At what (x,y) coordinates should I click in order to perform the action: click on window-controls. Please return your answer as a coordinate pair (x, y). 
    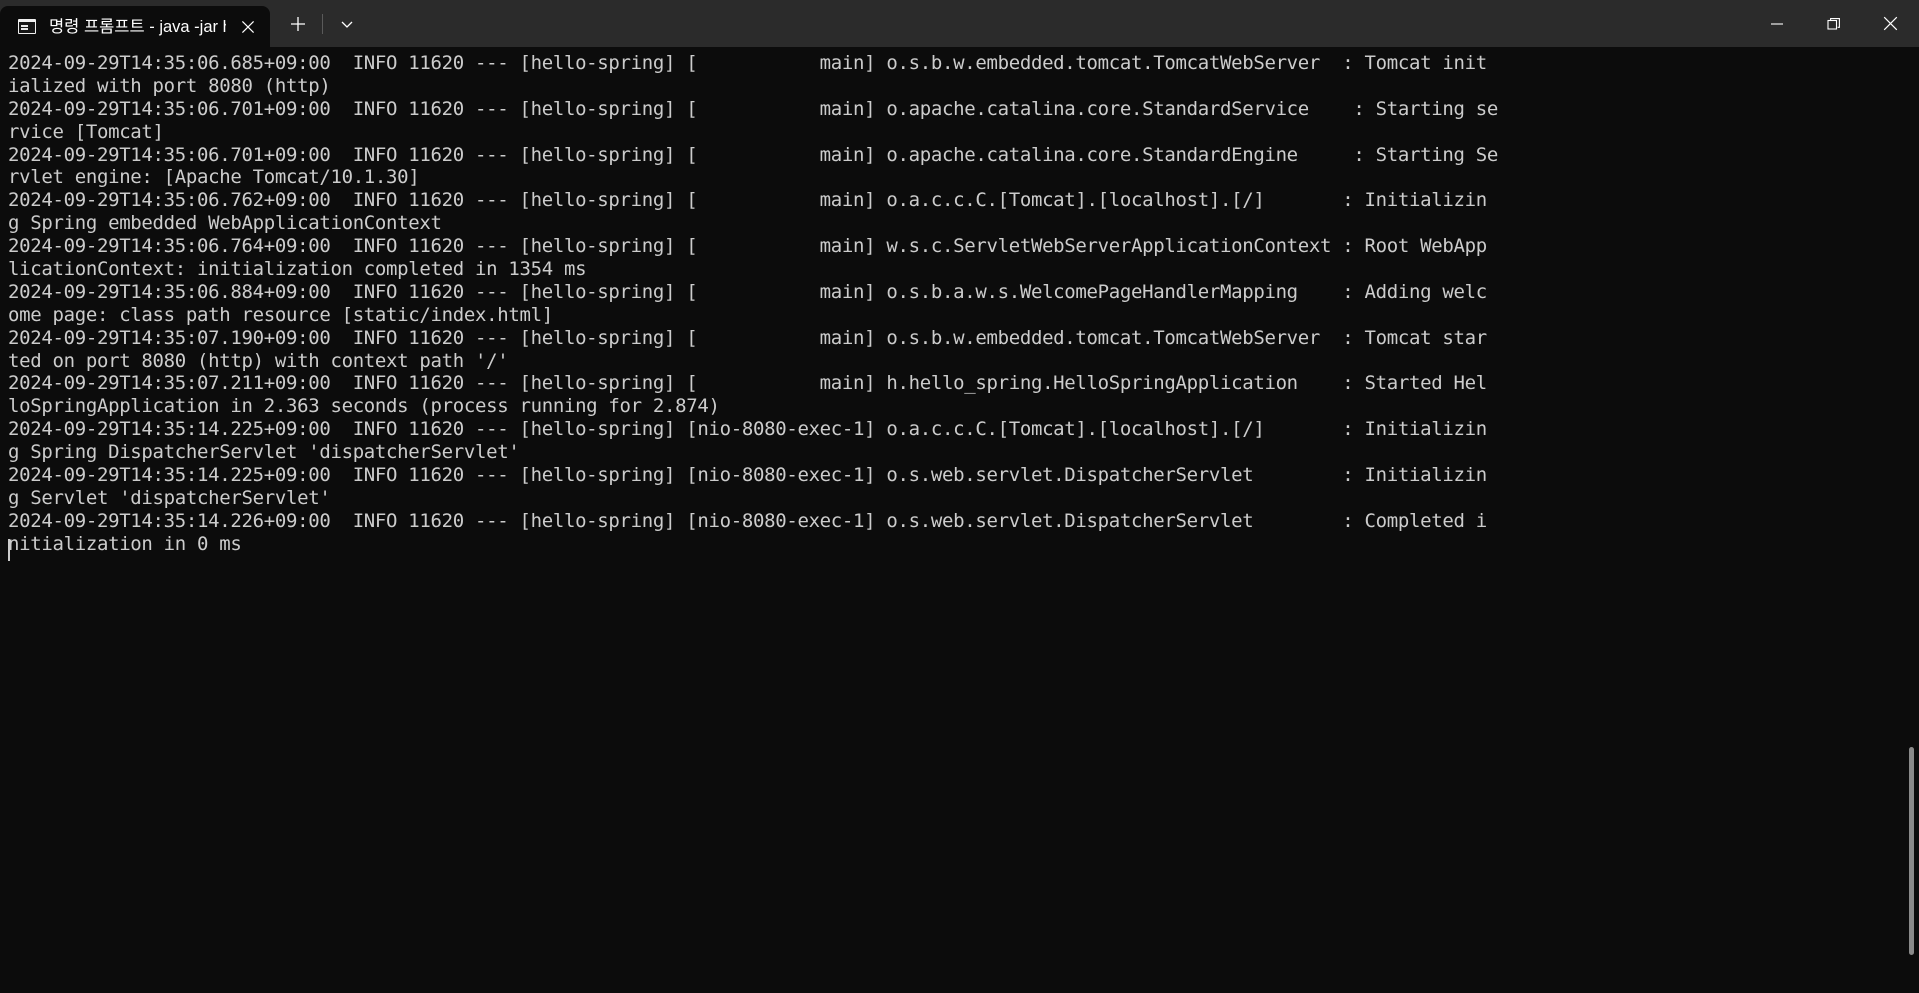
    Looking at the image, I should click on (1833, 23).